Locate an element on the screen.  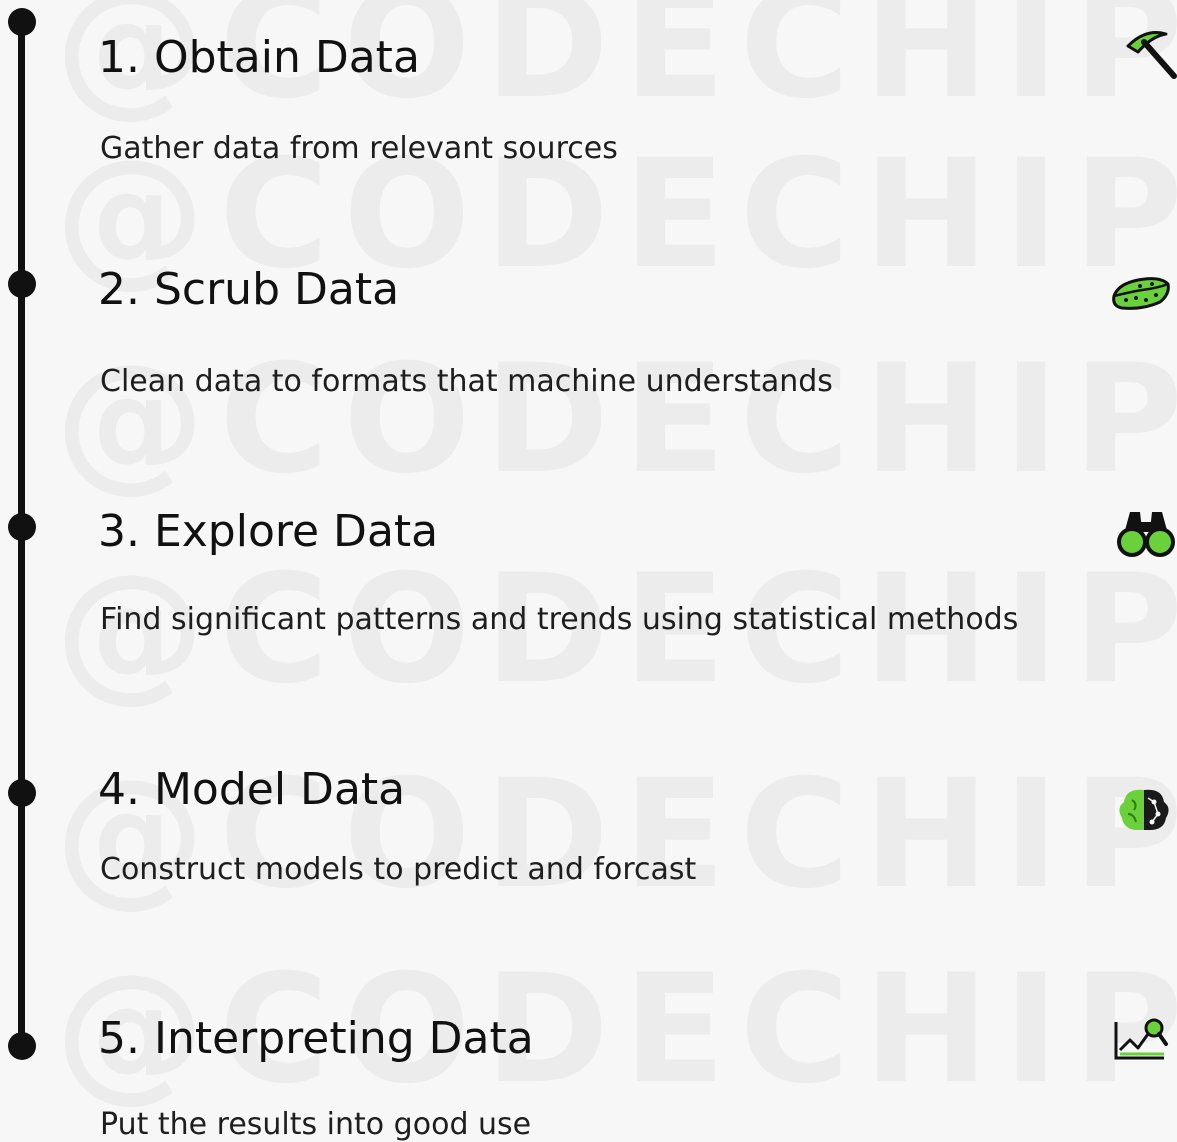
sponge-icon is located at coordinates (1141, 293).